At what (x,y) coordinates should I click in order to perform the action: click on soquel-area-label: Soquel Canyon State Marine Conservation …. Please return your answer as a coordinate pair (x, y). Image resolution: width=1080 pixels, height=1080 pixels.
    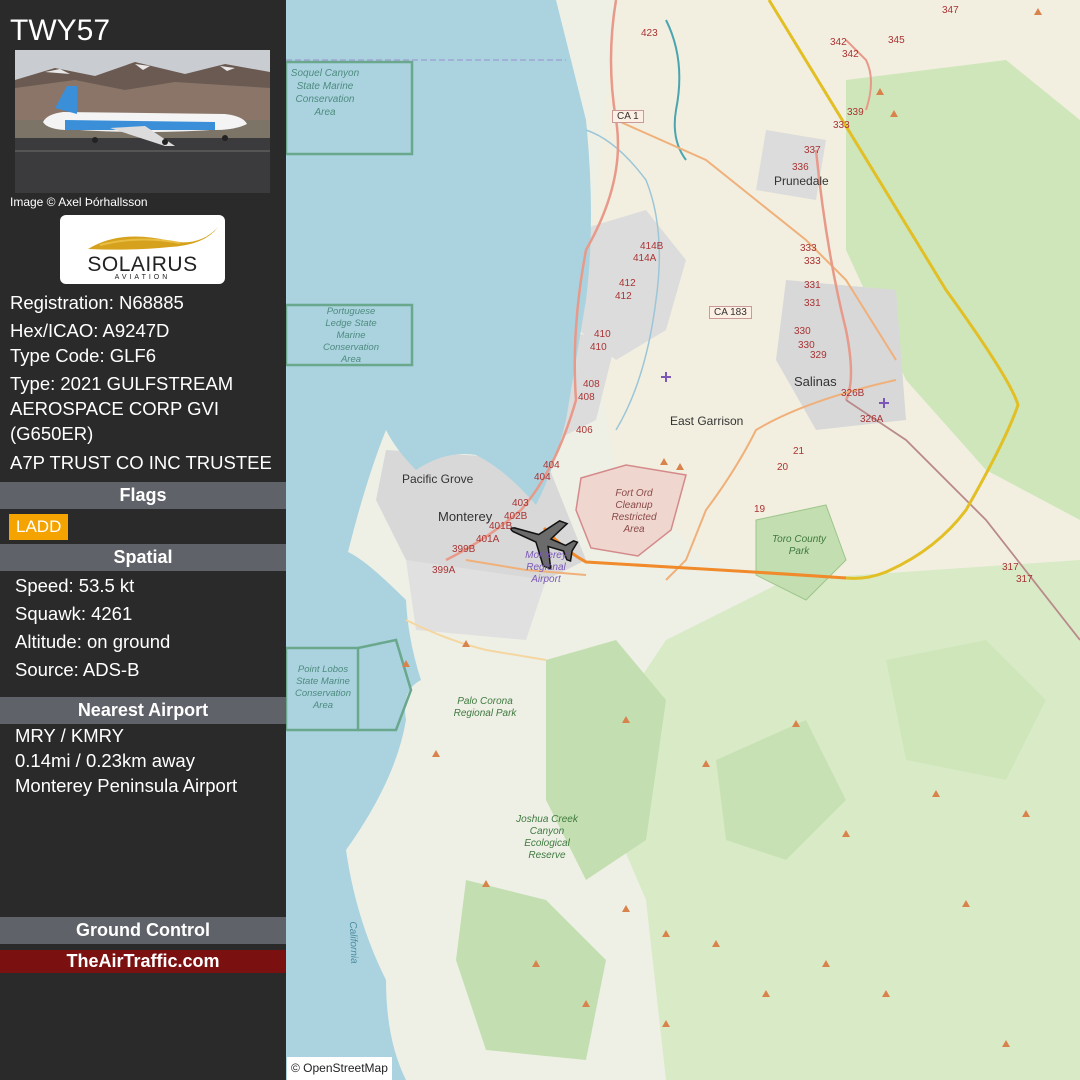
    Looking at the image, I should click on (325, 93).